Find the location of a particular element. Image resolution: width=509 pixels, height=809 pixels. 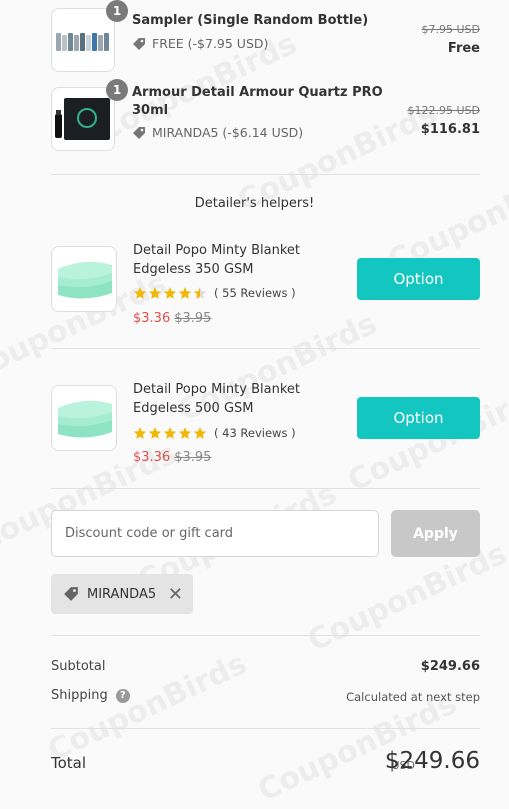

applied-discount-chip: MIRANDA5 ✕ is located at coordinates (122, 594).